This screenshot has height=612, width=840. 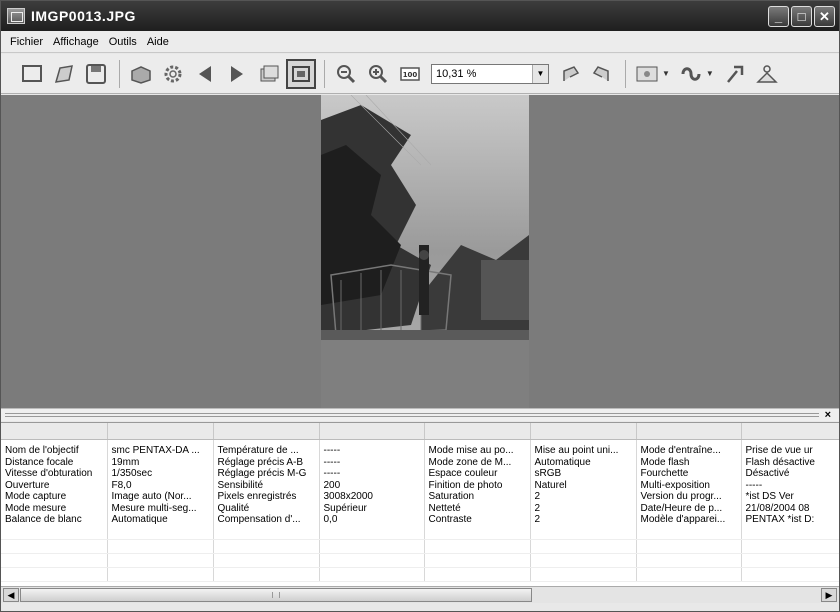 I want to click on slideshow-icon, so click(x=269, y=74).